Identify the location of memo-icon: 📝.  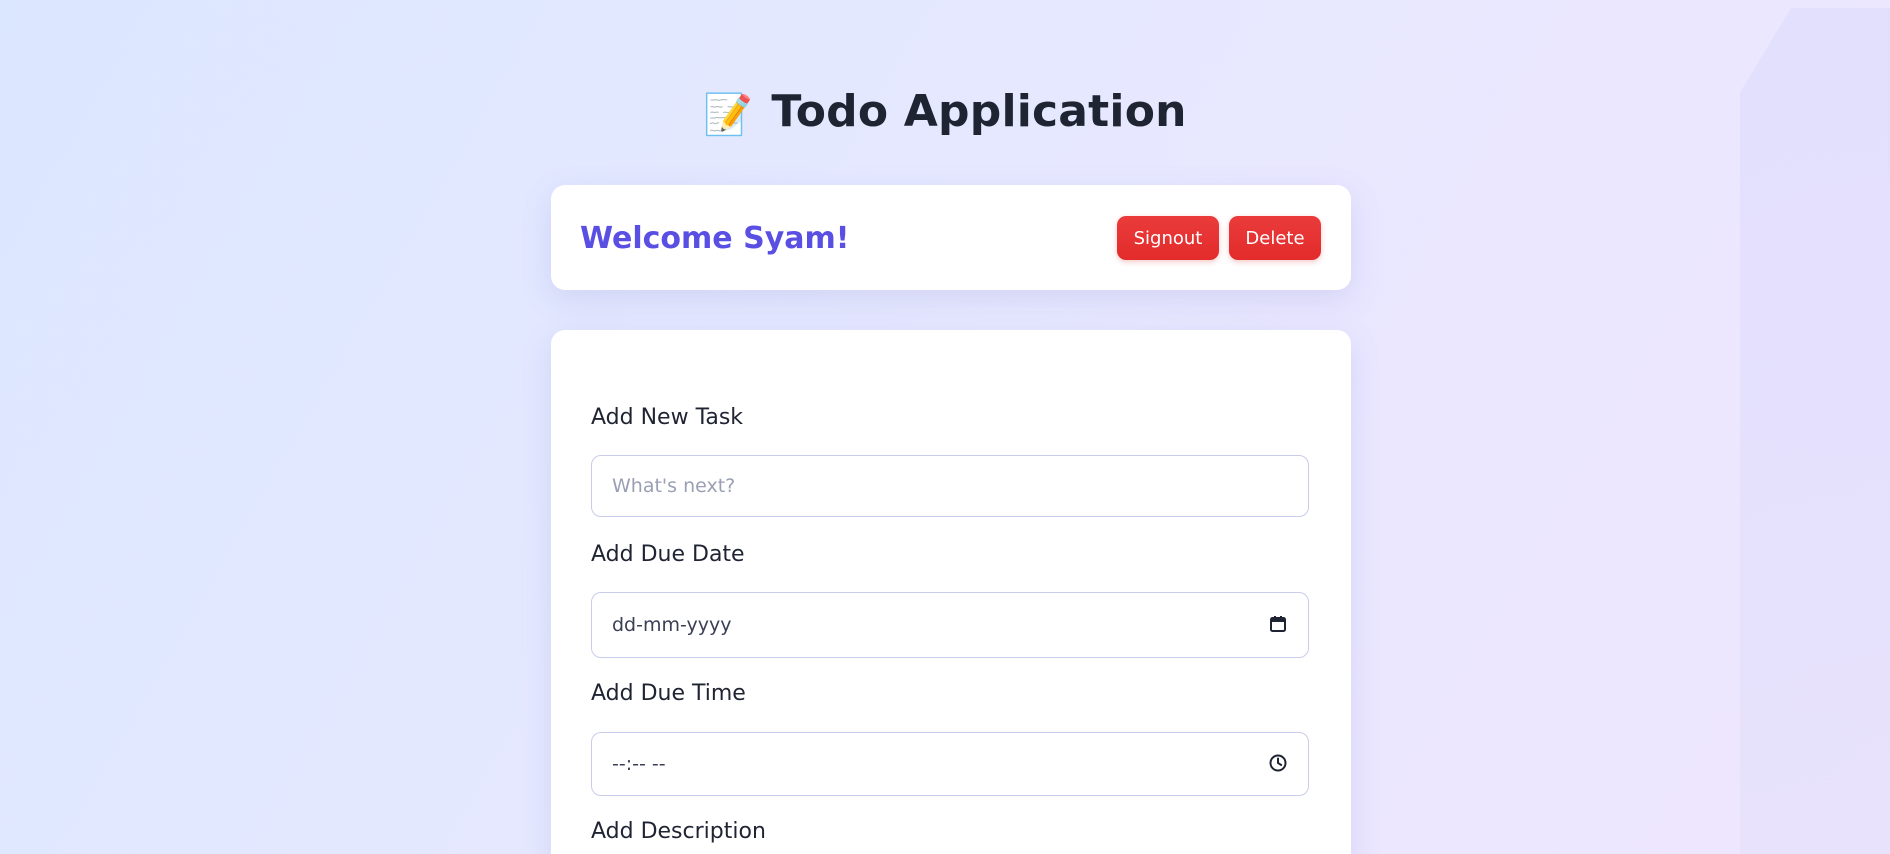
(728, 115).